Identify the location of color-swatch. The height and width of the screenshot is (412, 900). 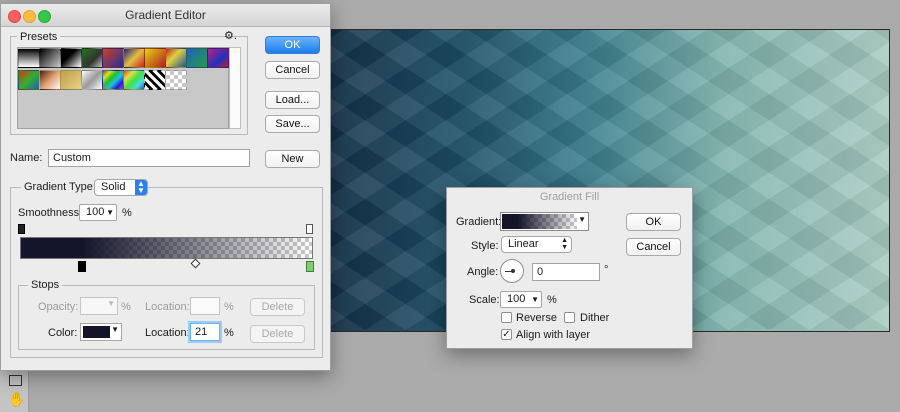
(96, 332).